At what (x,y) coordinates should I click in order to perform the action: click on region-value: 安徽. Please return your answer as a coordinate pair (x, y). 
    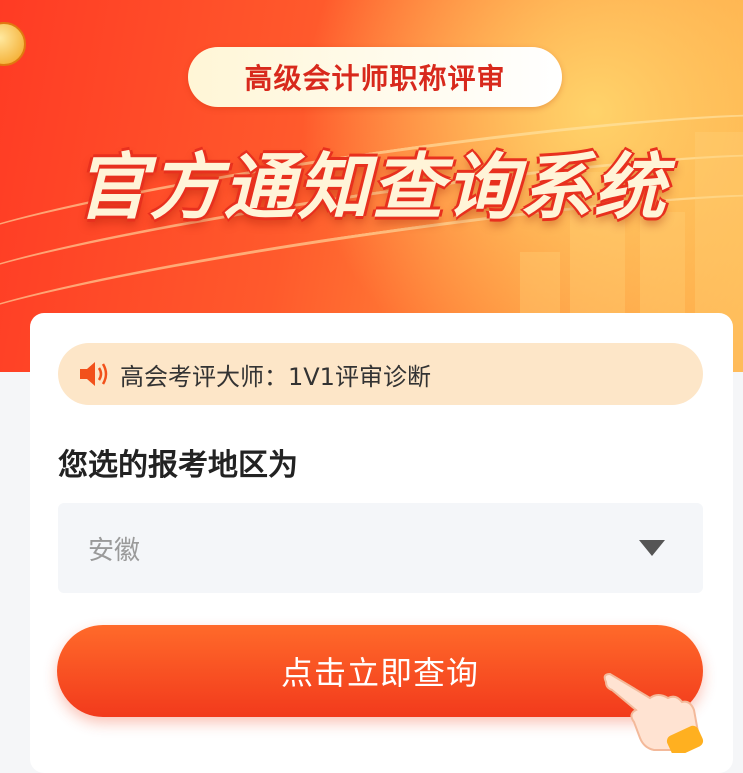
    Looking at the image, I should click on (114, 550).